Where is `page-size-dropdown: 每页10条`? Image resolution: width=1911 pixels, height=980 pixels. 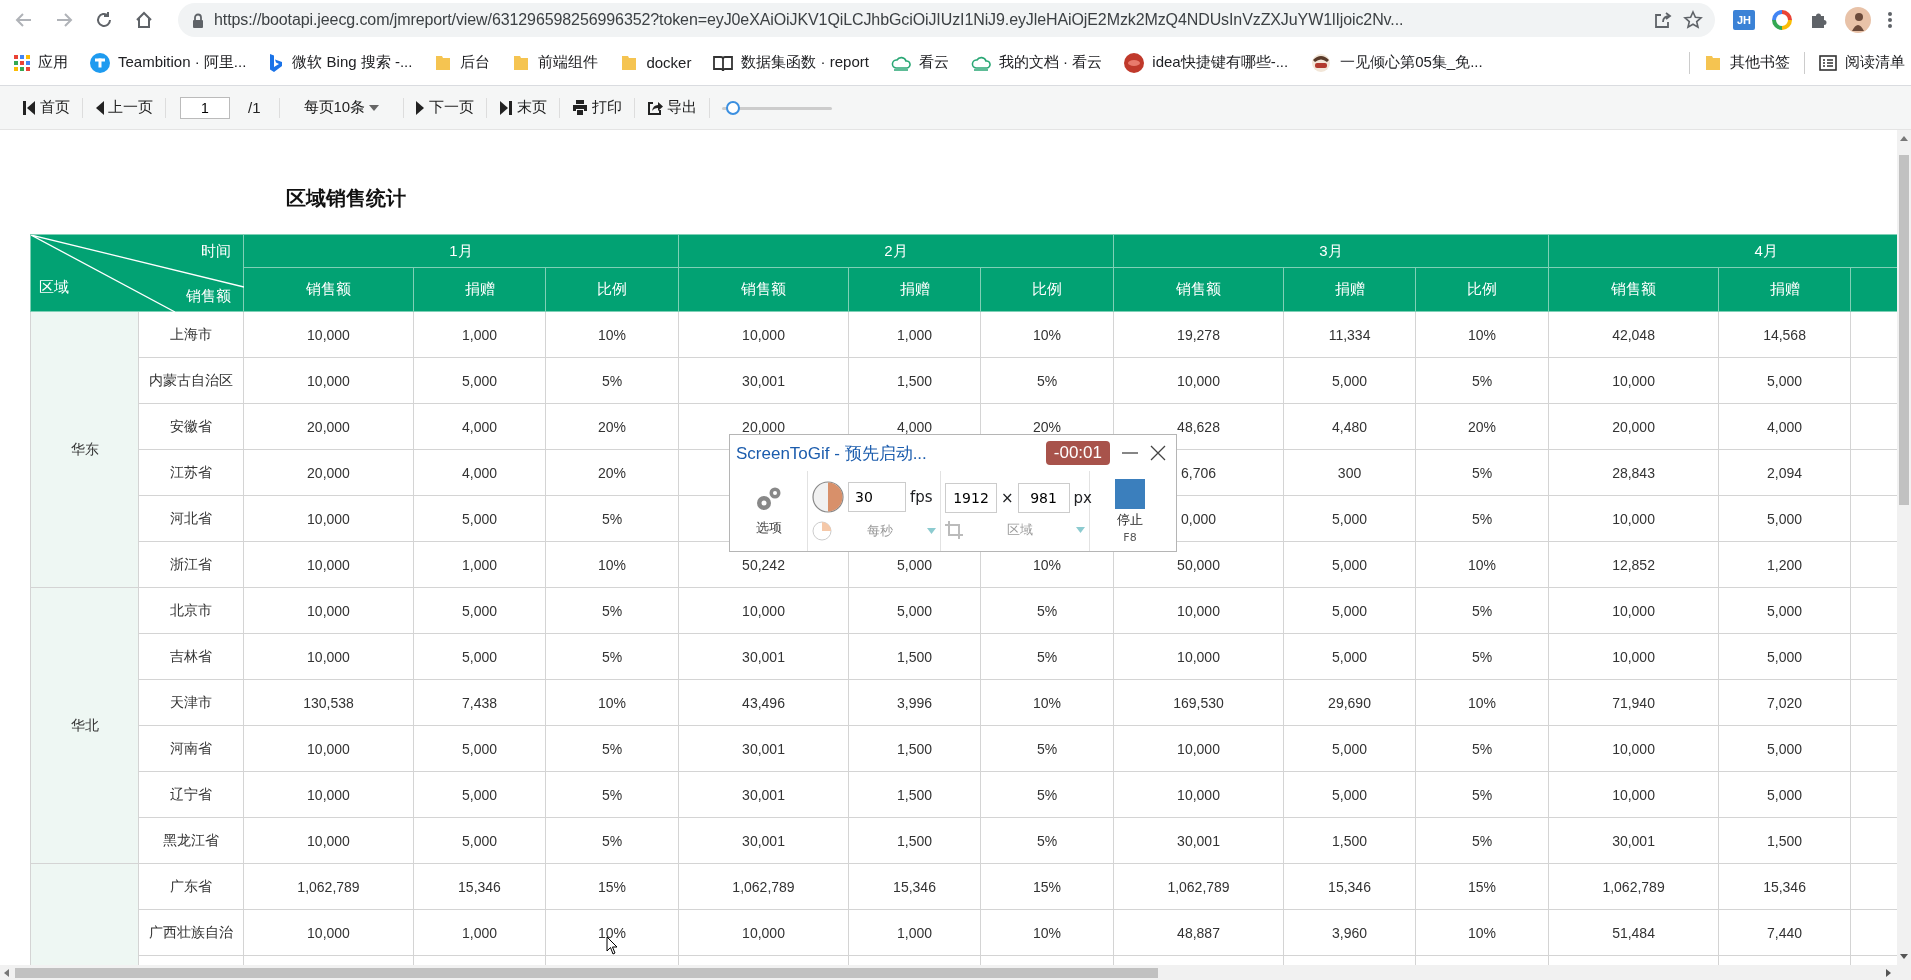 page-size-dropdown: 每页10条 is located at coordinates (341, 107).